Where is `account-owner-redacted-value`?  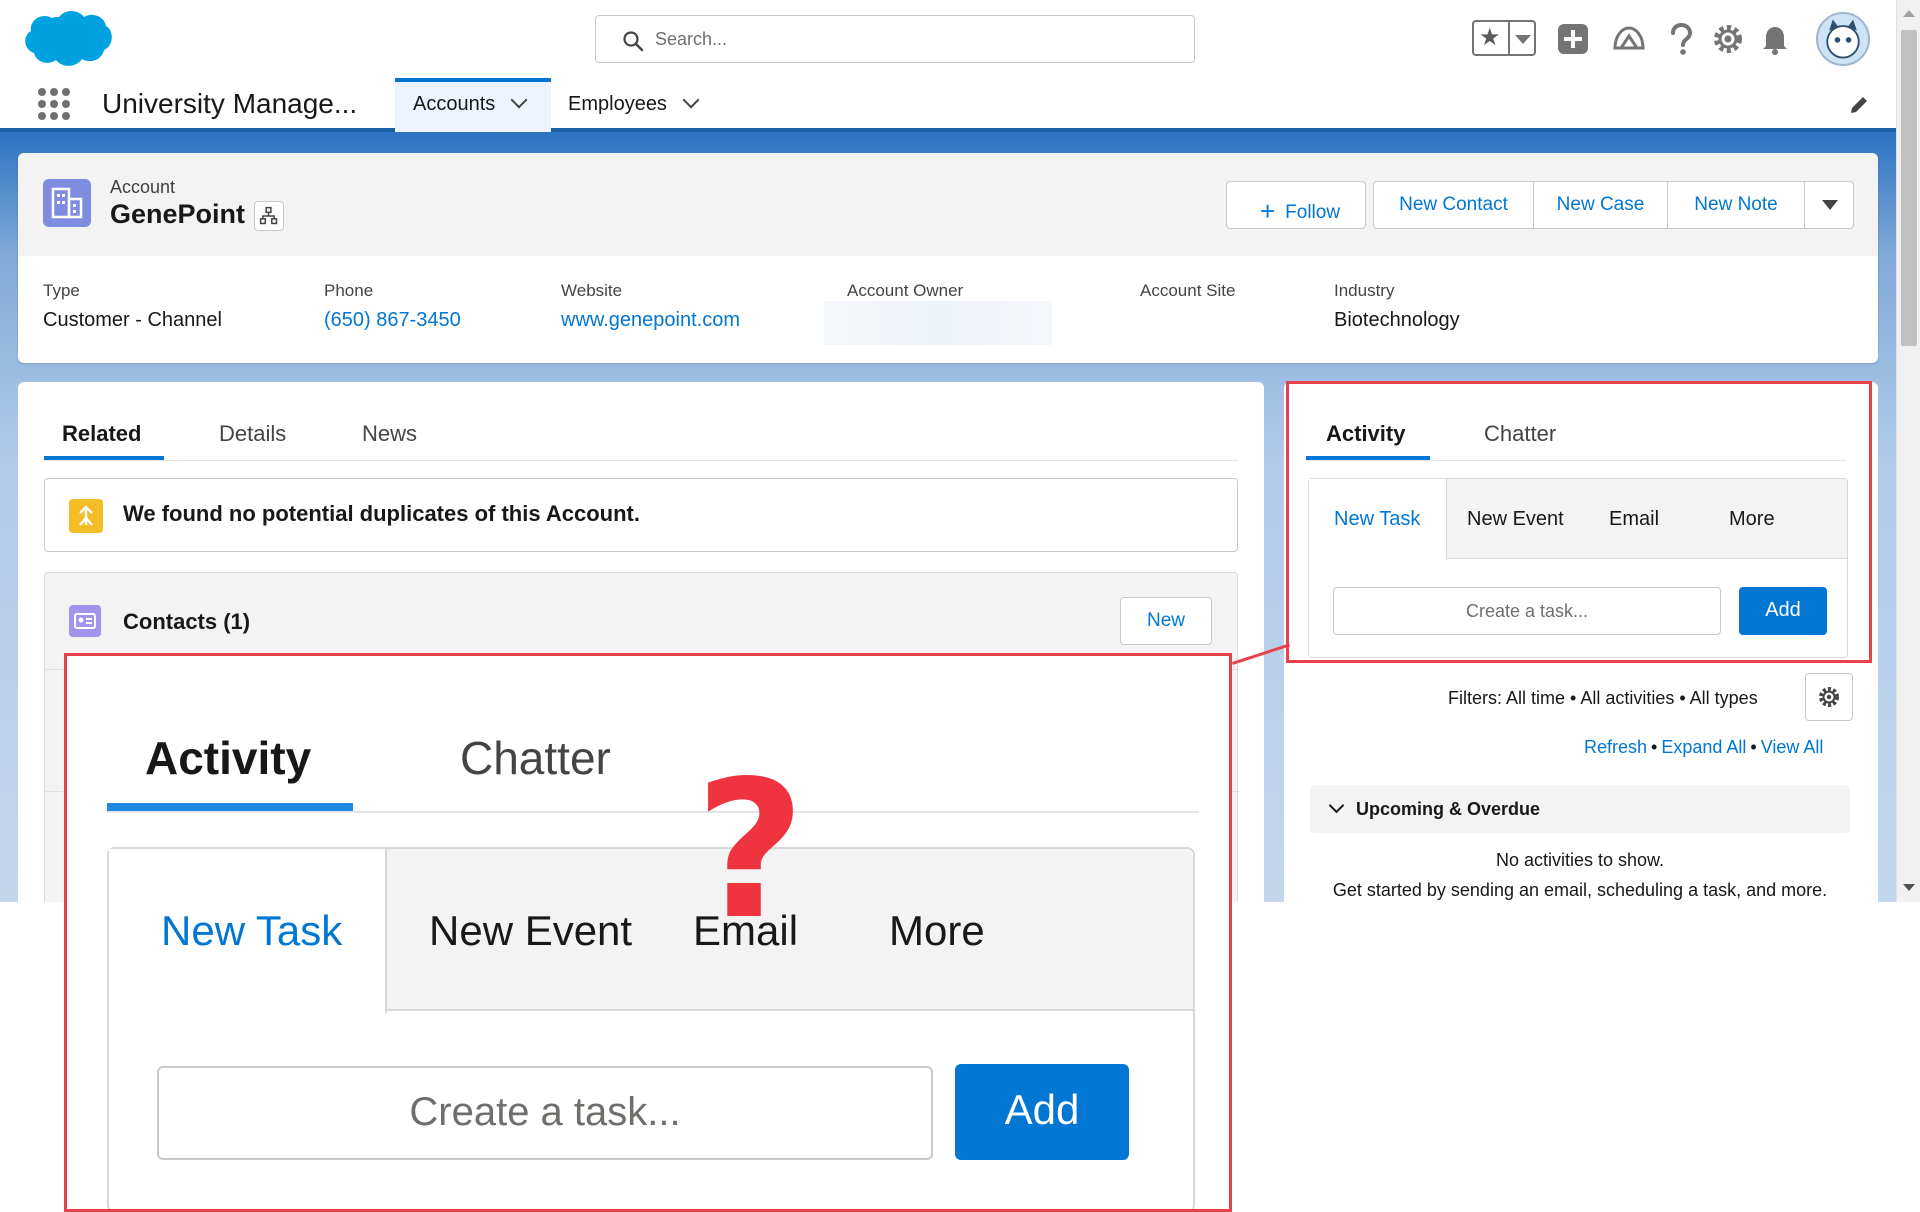 account-owner-redacted-value is located at coordinates (938, 323).